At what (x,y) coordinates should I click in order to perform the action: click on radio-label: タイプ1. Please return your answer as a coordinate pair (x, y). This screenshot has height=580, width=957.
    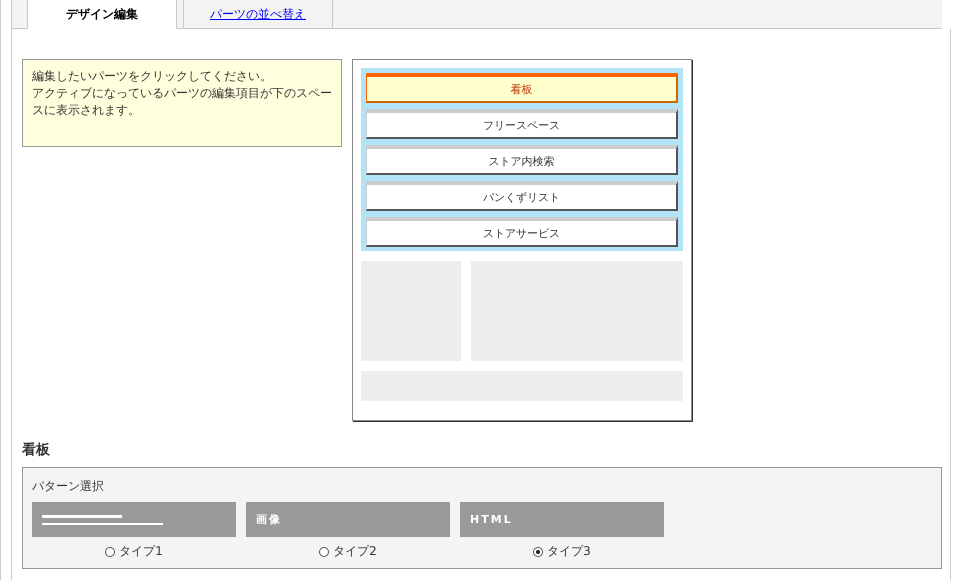
    Looking at the image, I should click on (141, 551).